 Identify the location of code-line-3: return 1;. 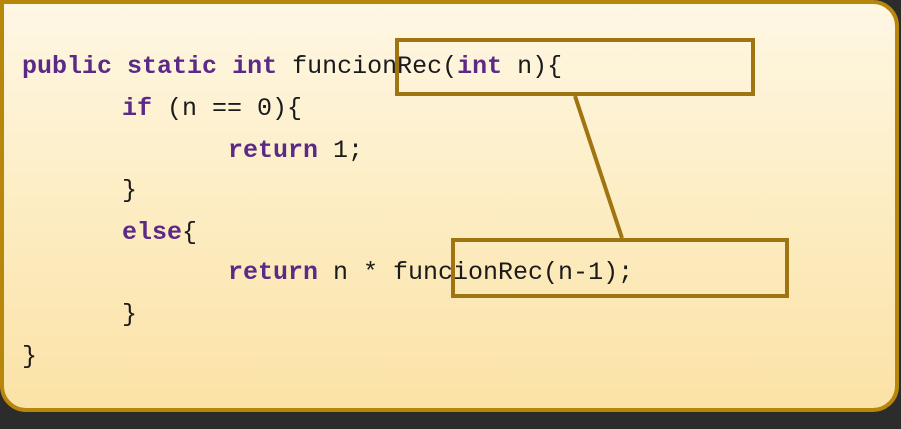
(295, 151).